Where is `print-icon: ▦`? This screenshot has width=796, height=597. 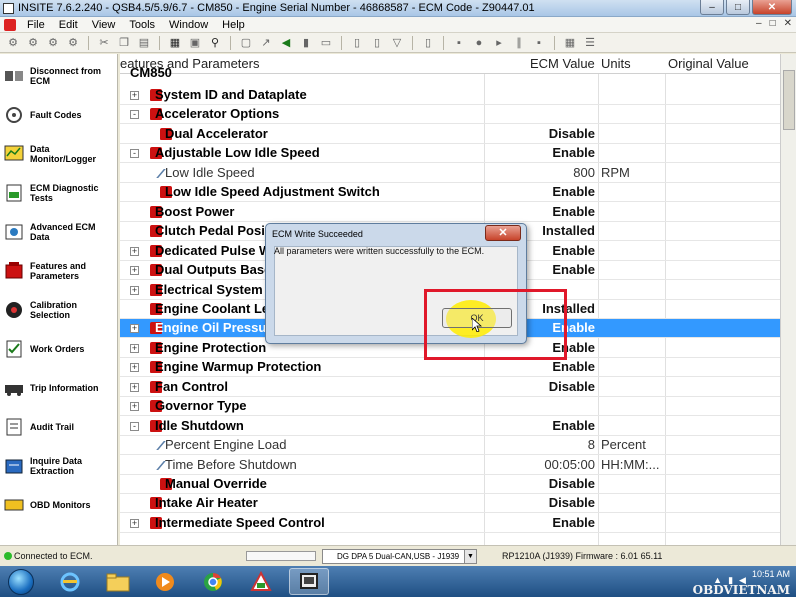
print-icon: ▦ is located at coordinates (175, 43).